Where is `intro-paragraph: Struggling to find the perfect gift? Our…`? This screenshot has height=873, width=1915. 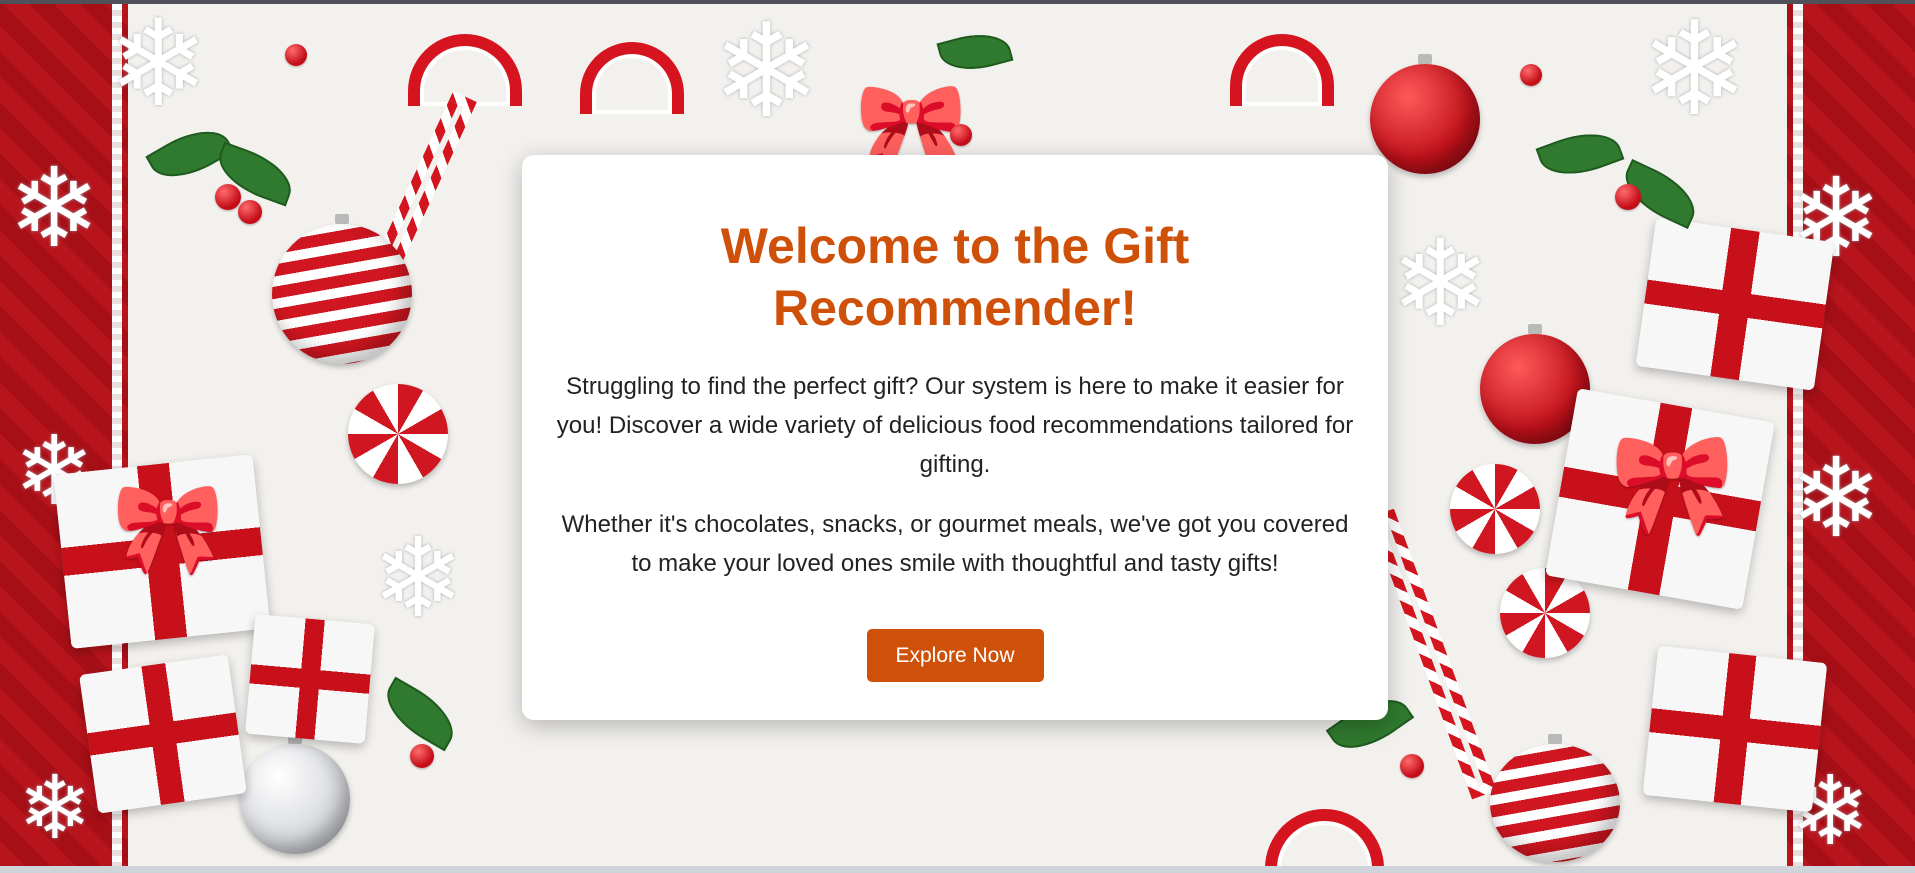
intro-paragraph: Struggling to find the perfect gift? Our… is located at coordinates (955, 425).